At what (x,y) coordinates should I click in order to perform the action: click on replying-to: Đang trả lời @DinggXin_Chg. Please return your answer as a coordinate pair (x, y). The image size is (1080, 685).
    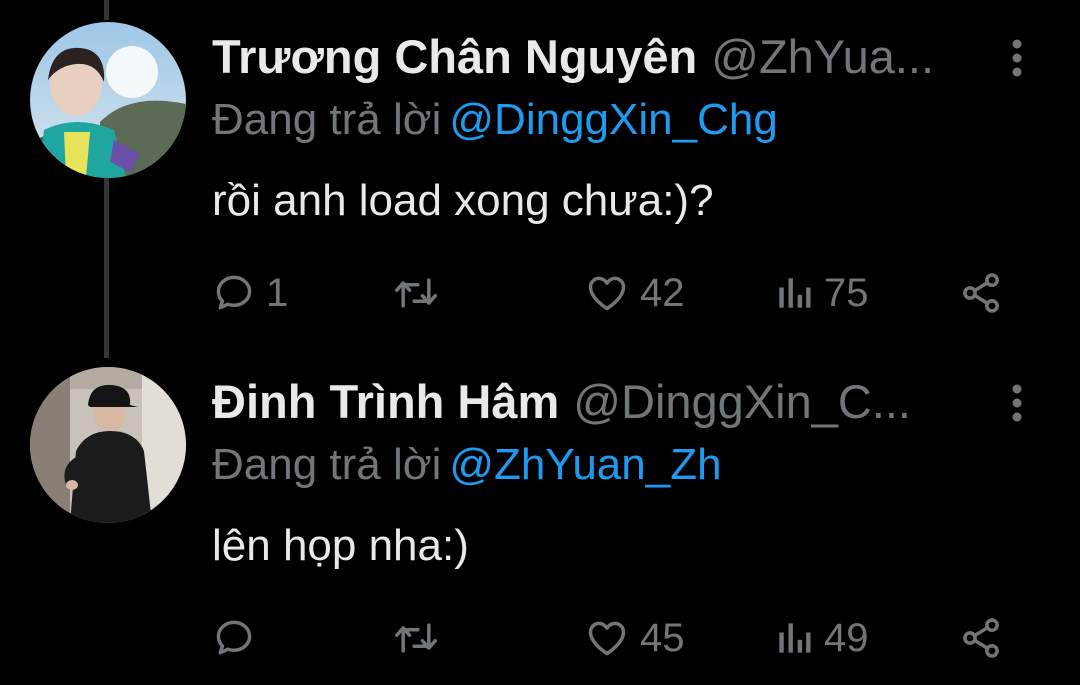
    Looking at the image, I should click on (495, 120).